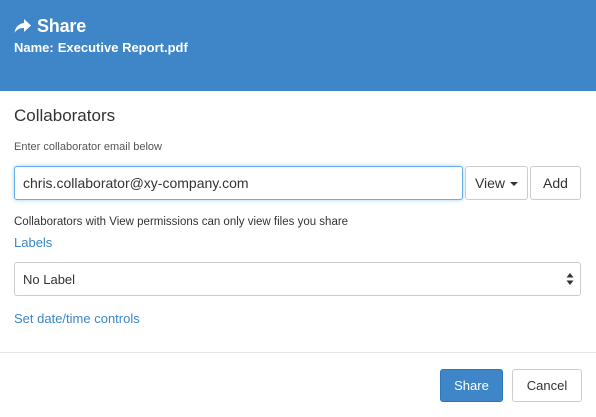 Image resolution: width=596 pixels, height=417 pixels. I want to click on footer-divider, so click(298, 352).